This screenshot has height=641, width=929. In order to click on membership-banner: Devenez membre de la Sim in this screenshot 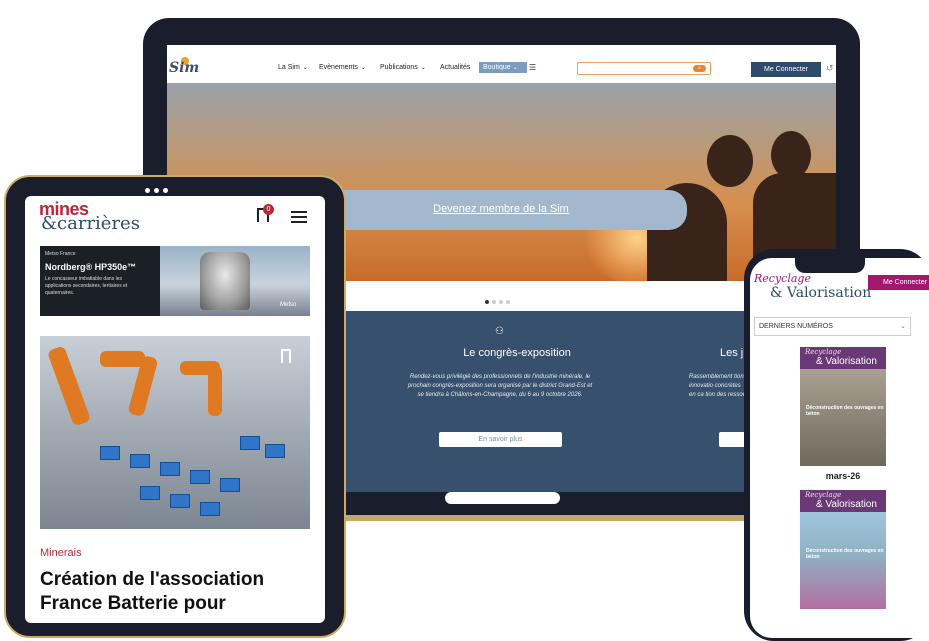, I will do `click(501, 210)`.